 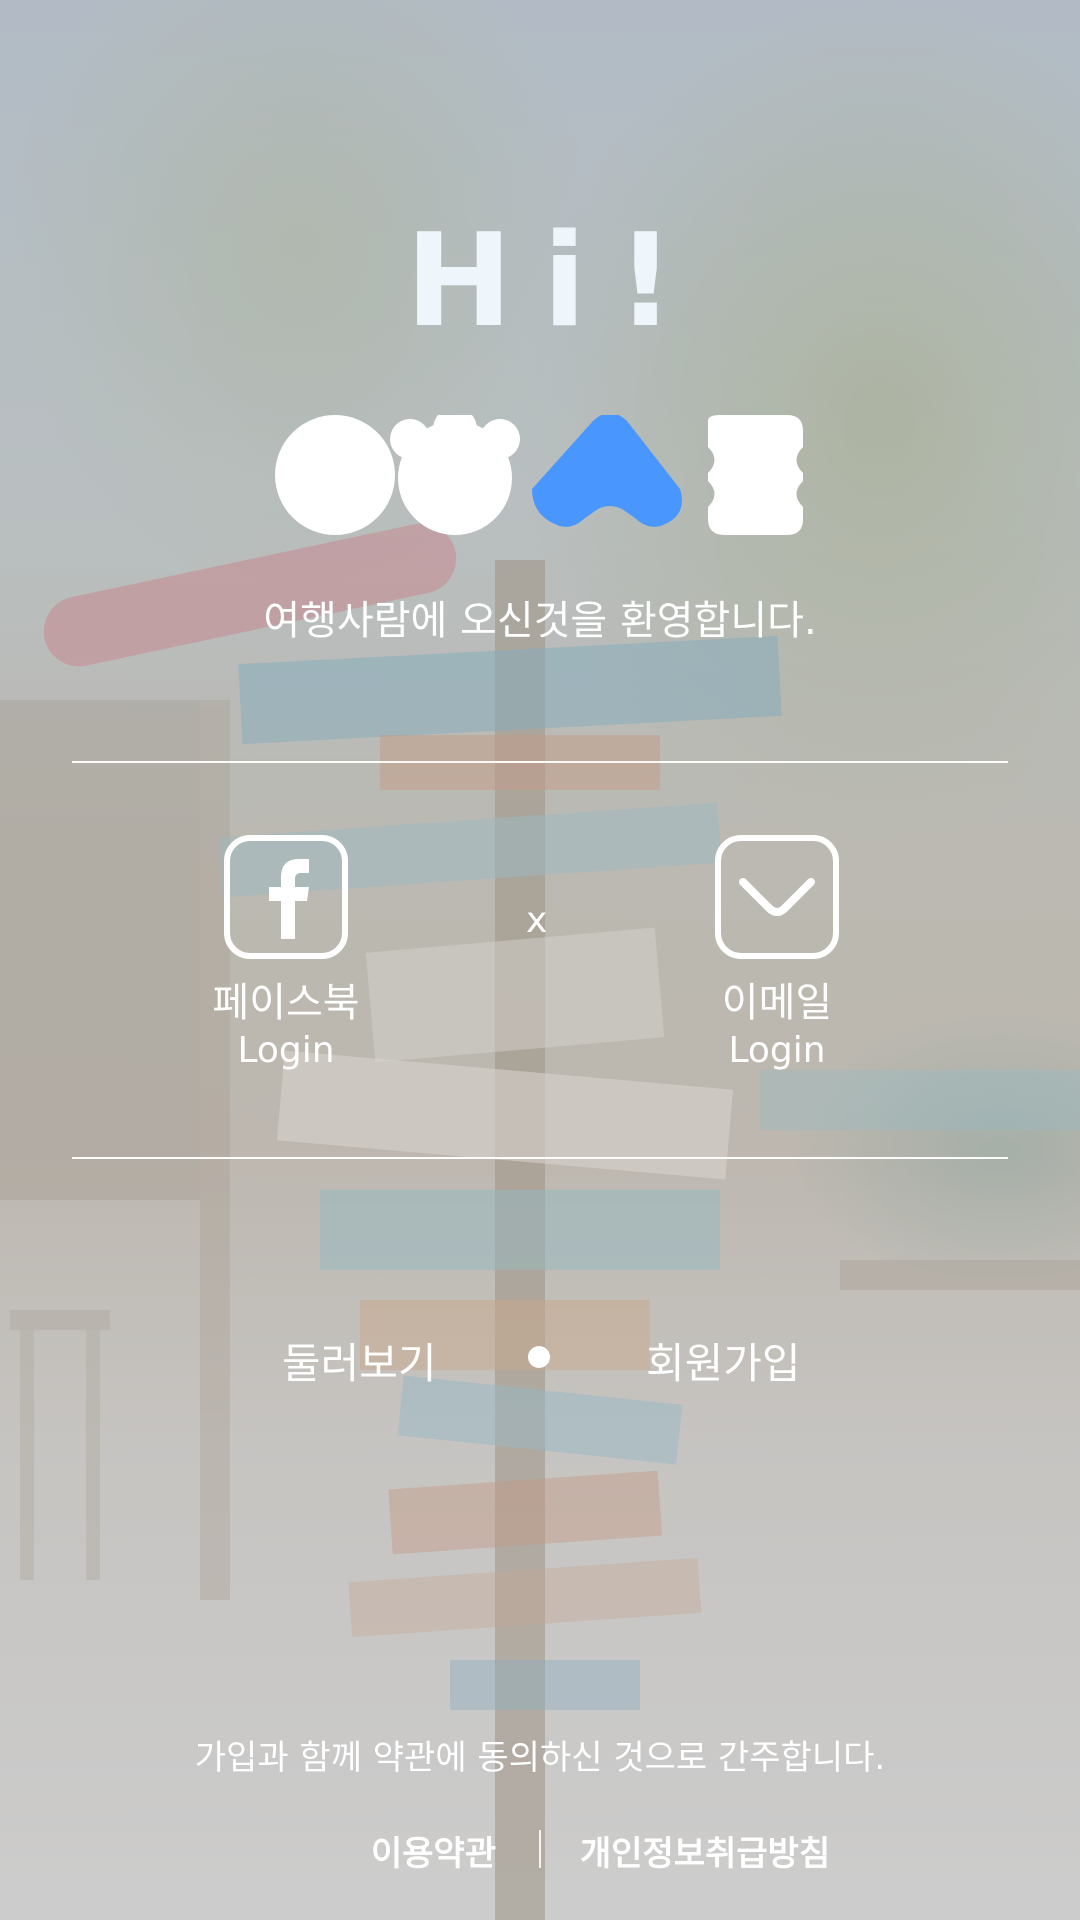 I want to click on terms-link: 이용약관, so click(x=433, y=1850).